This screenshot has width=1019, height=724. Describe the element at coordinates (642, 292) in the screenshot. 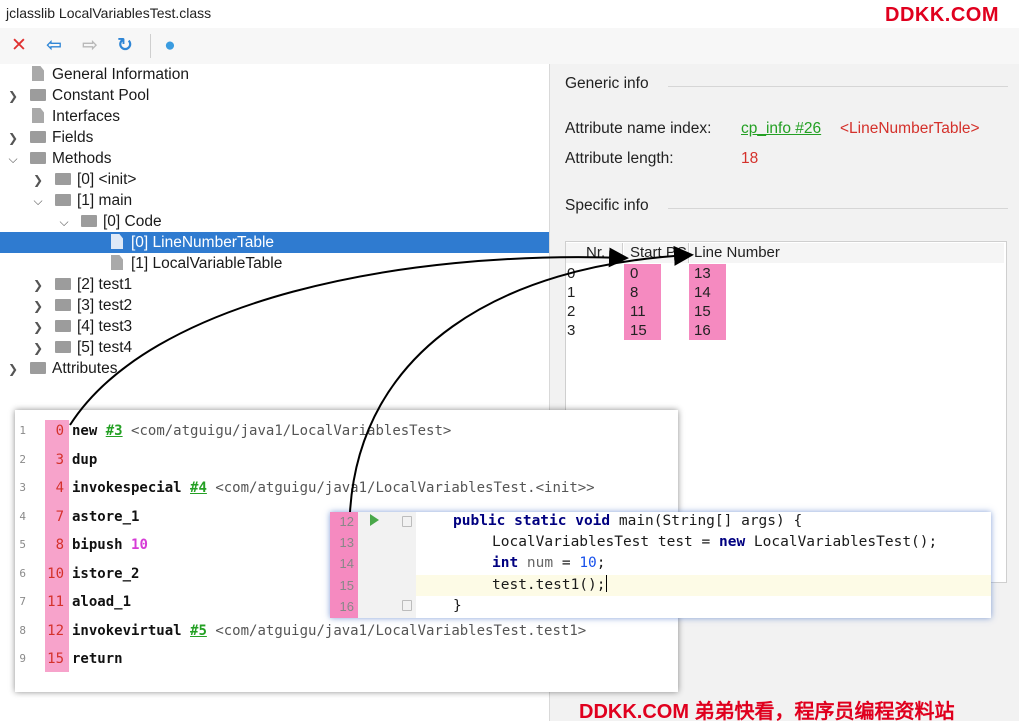

I see `table-cell-start-pc: 8` at that location.